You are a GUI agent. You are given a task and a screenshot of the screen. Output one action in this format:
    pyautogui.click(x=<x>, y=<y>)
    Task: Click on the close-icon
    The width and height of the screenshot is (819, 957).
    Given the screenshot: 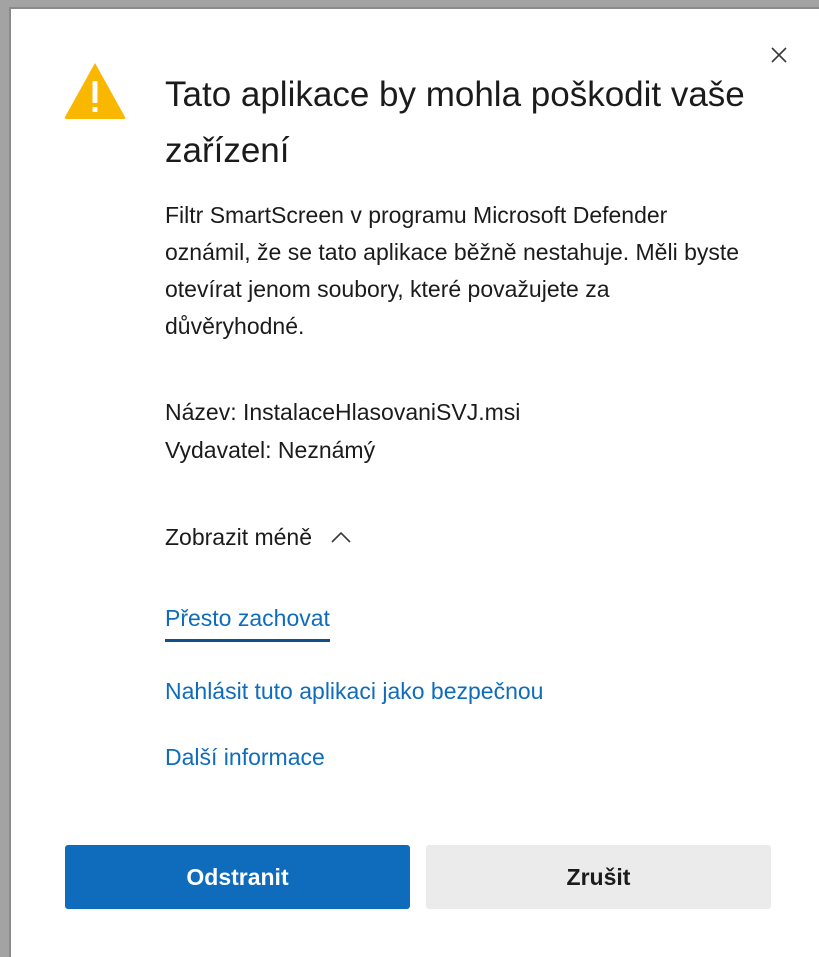 What is the action you would take?
    pyautogui.click(x=779, y=55)
    